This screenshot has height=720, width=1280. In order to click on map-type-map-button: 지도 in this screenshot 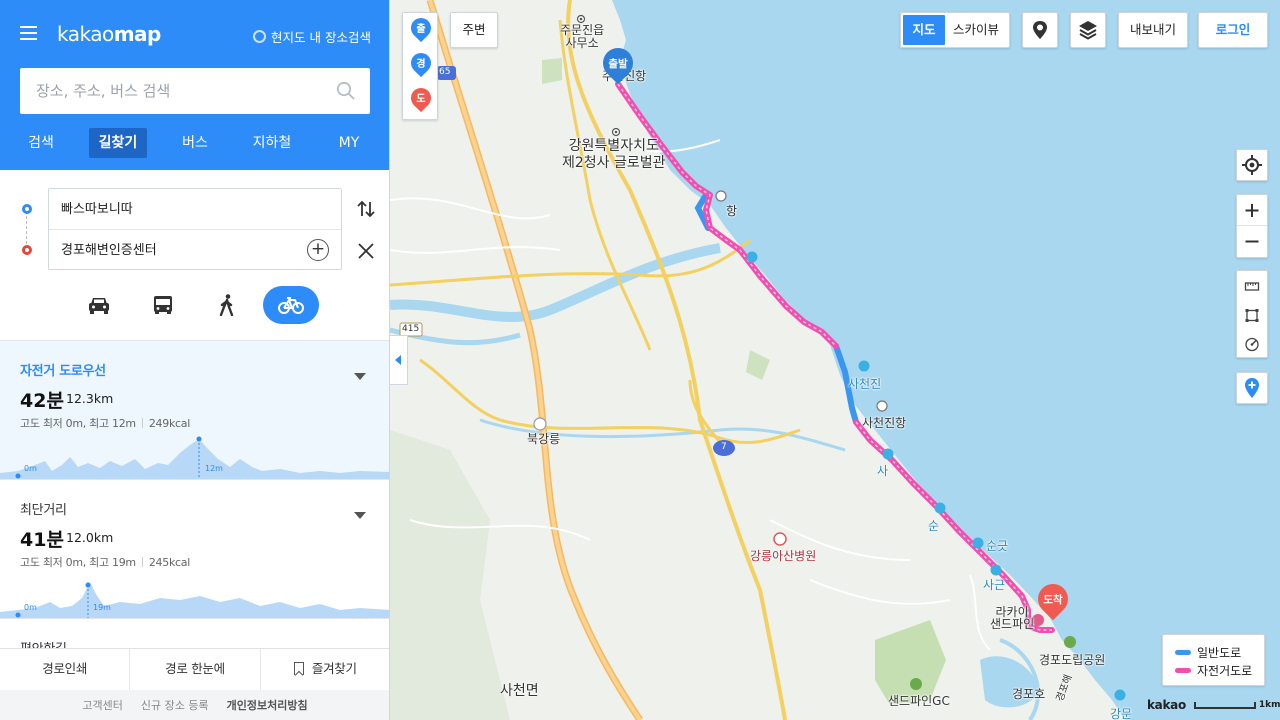, I will do `click(924, 30)`.